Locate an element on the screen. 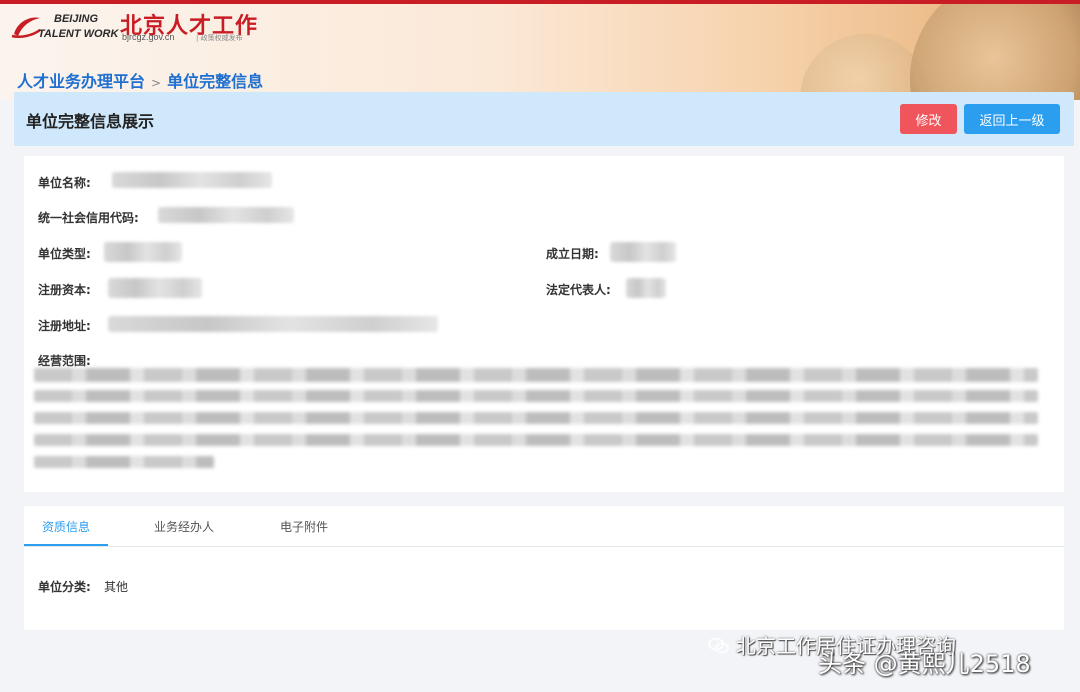  redacted-legal-rep is located at coordinates (646, 288).